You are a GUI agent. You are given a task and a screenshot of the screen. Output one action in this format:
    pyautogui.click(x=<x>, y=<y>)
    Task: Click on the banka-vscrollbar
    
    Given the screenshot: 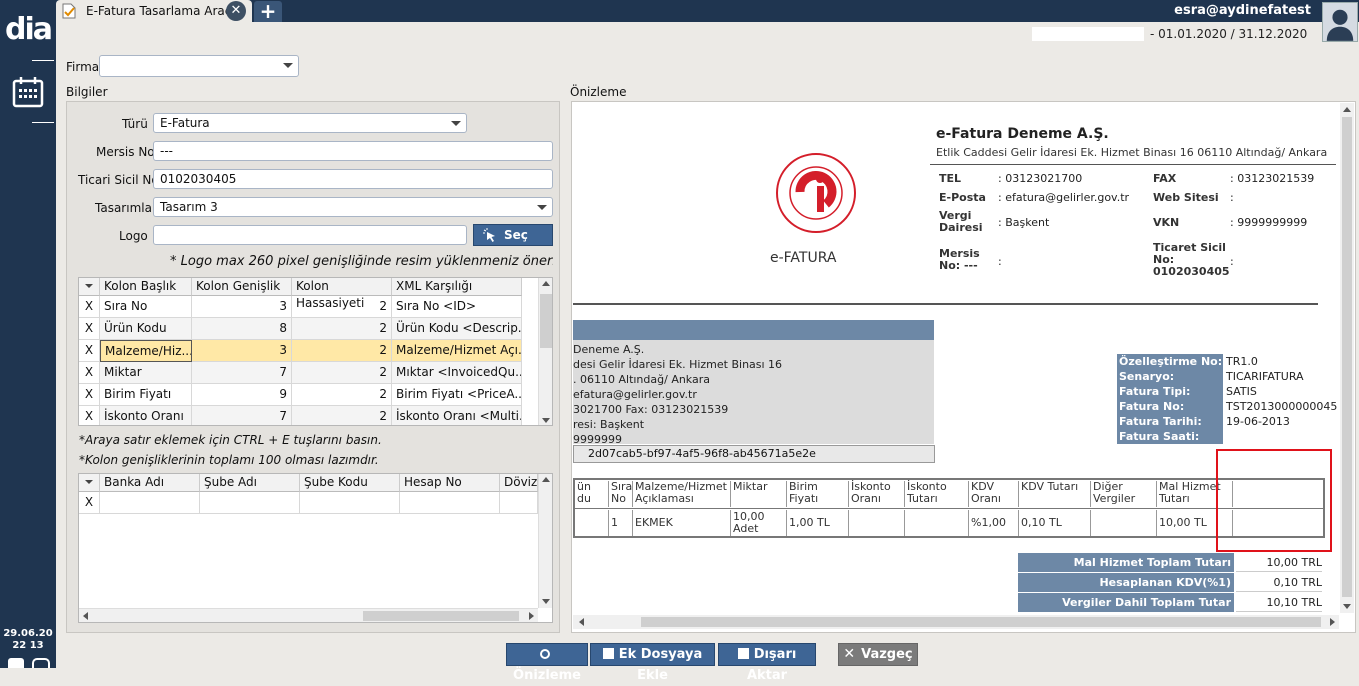 What is the action you would take?
    pyautogui.click(x=545, y=541)
    